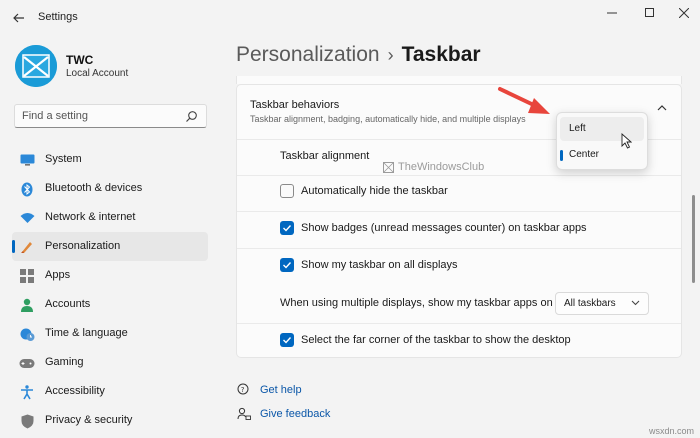 The width and height of the screenshot is (700, 438). I want to click on minimize-icon, so click(612, 13).